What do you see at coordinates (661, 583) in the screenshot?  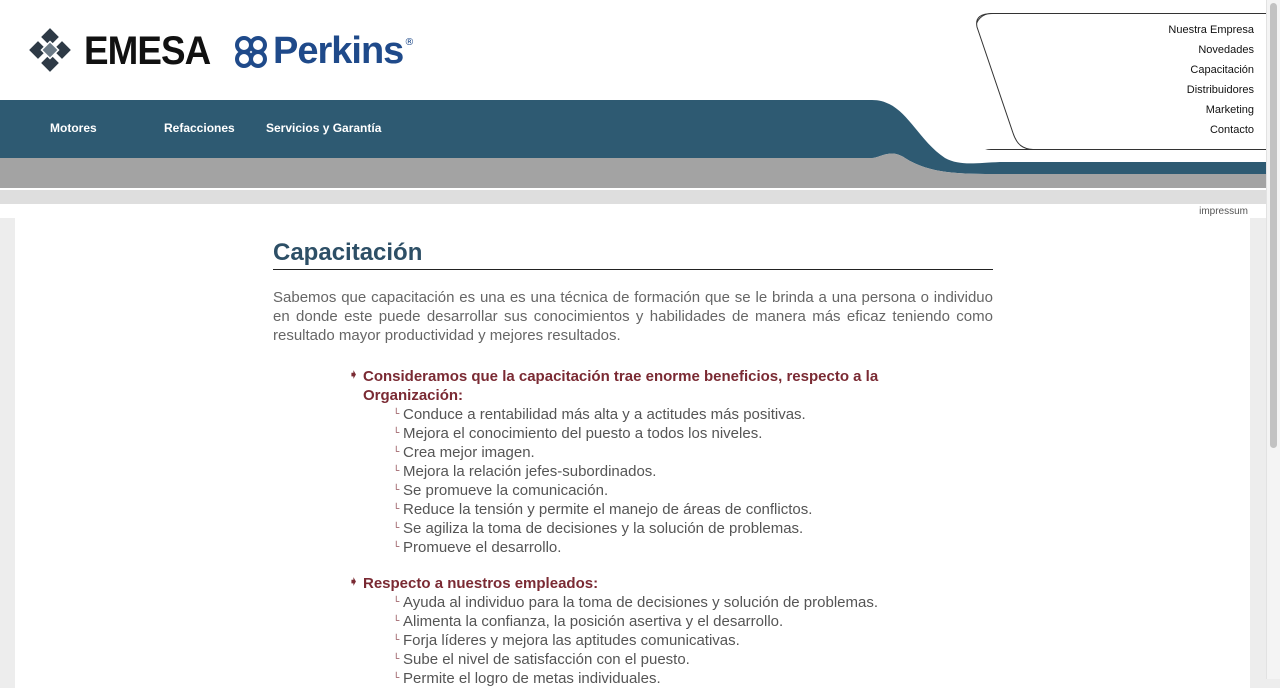 I see `section-heading: ➧ Respecto a nuestros empleados:` at bounding box center [661, 583].